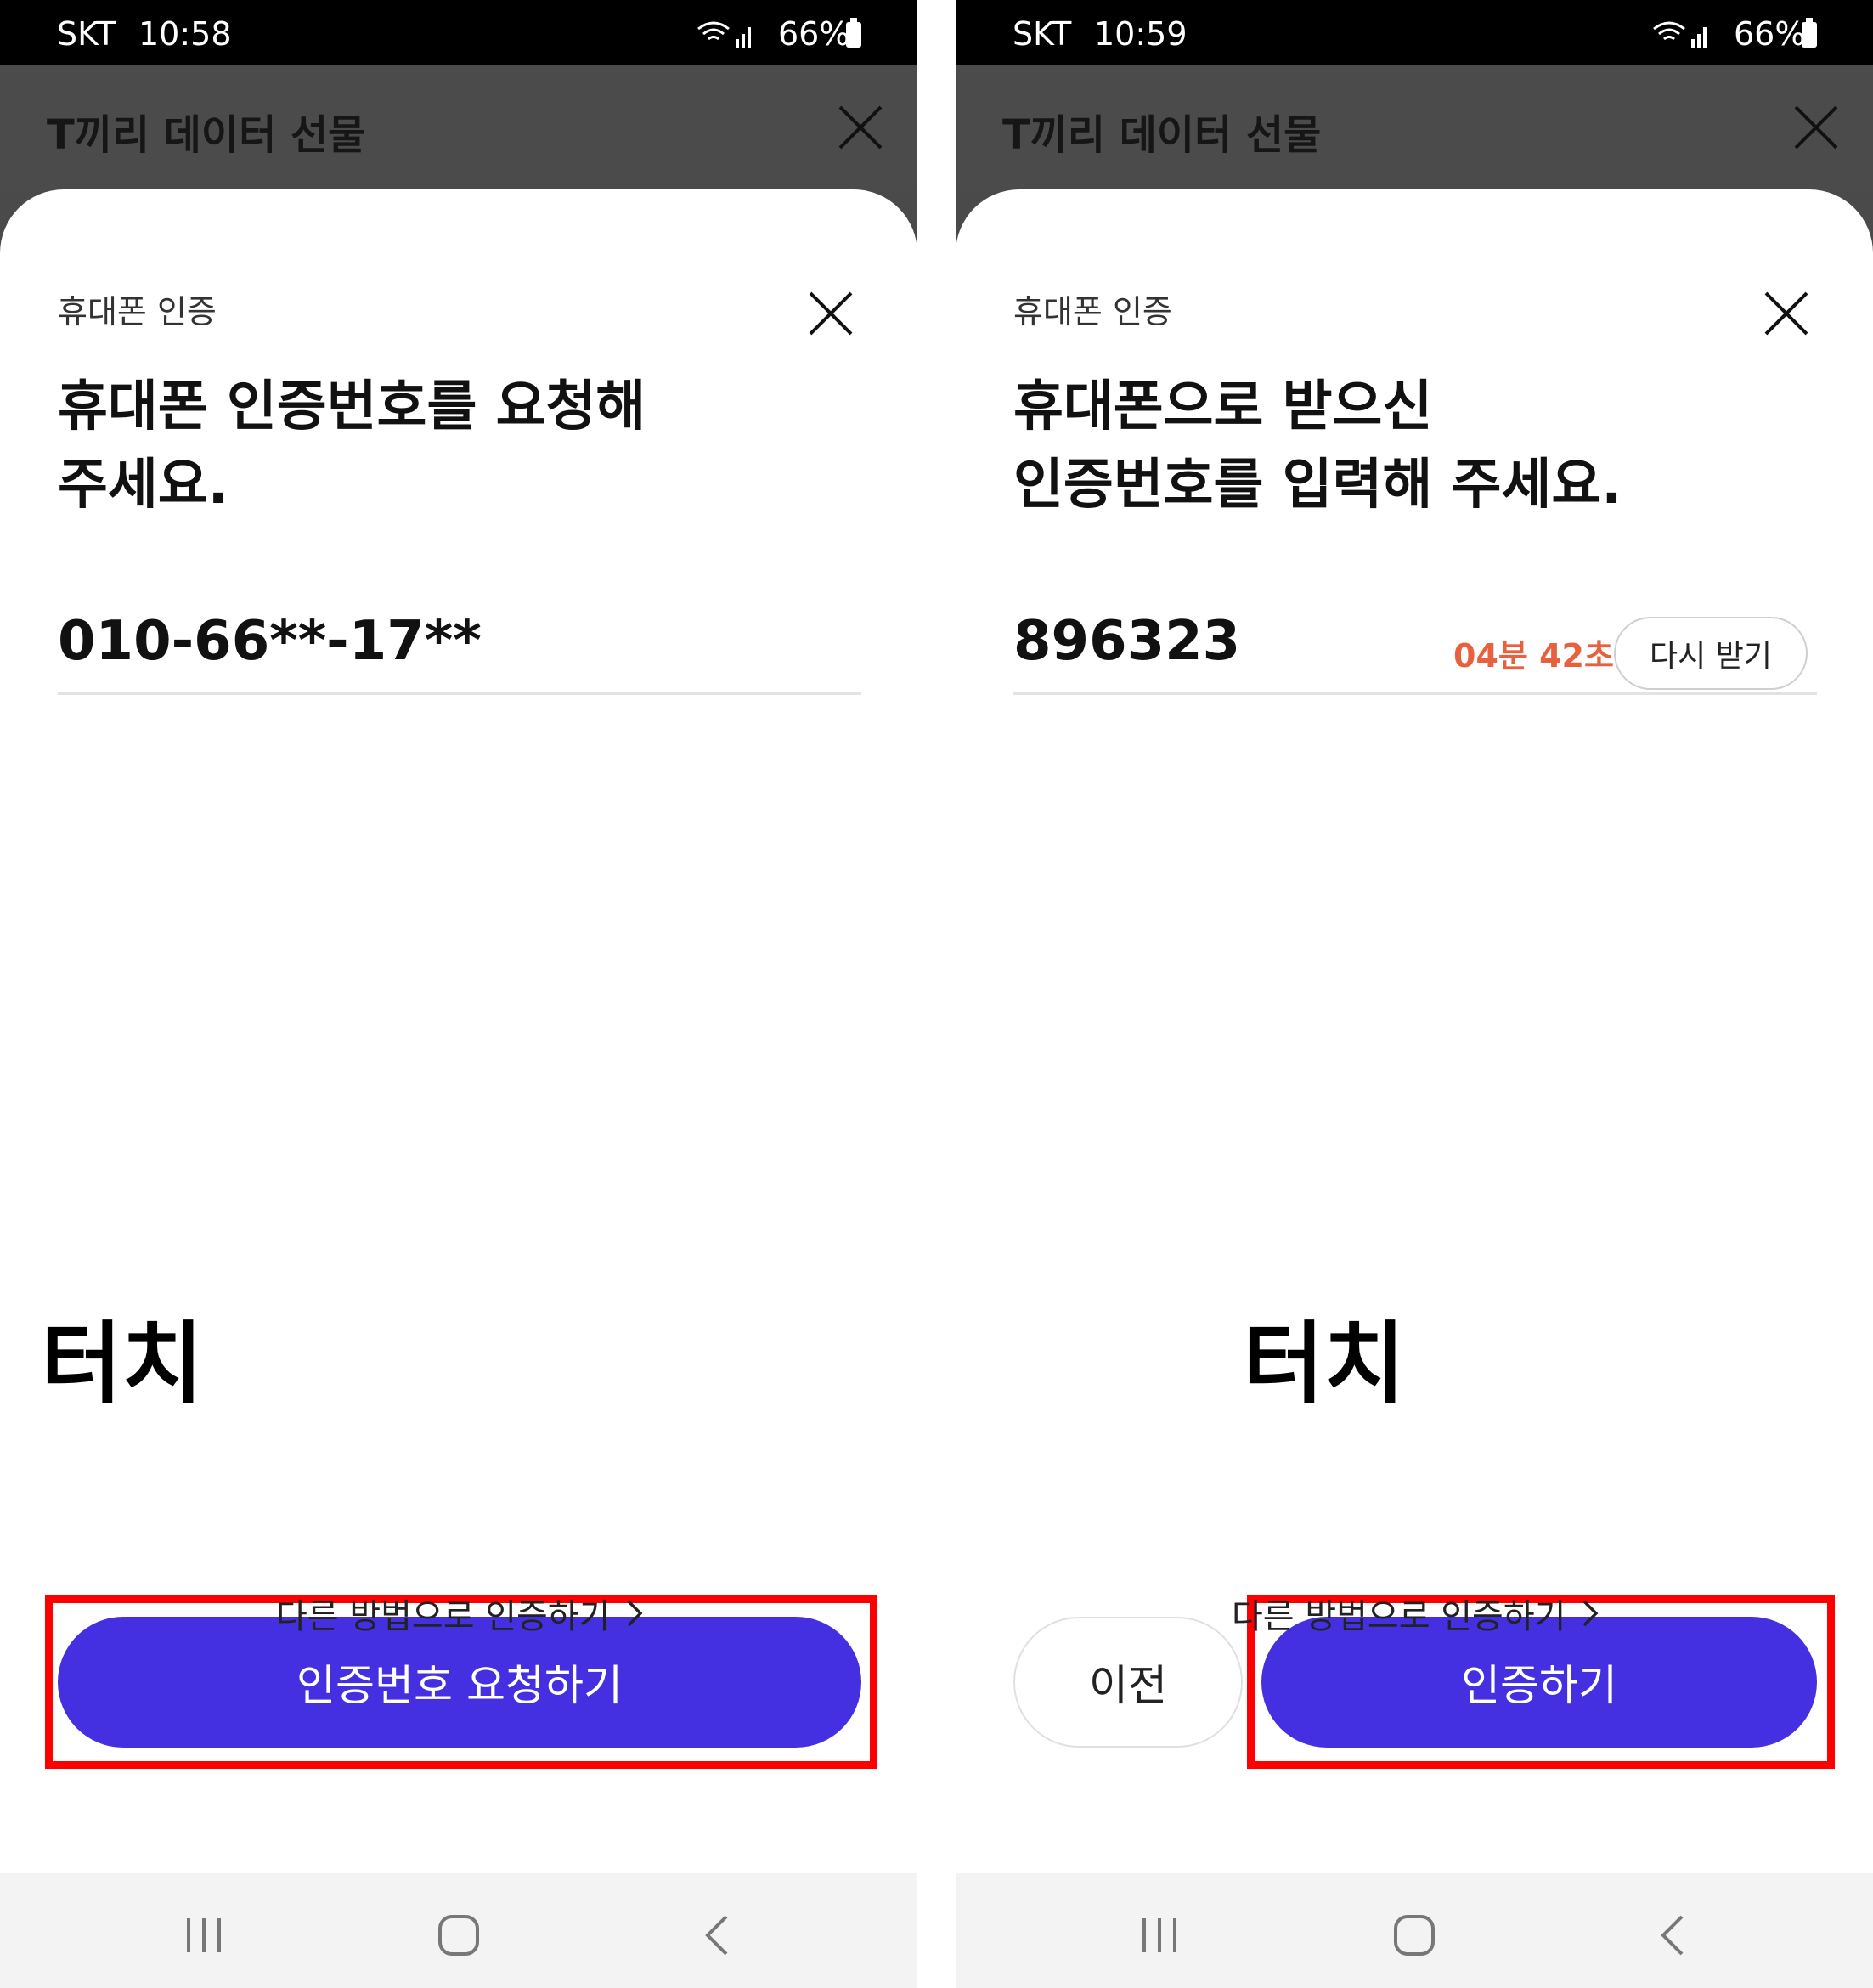  I want to click on title-line-2: 인증번호를 입력해 주세요., so click(1317, 485).